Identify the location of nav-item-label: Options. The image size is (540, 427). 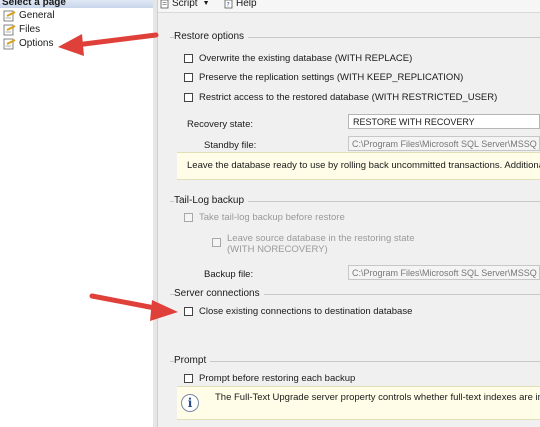
(36, 43).